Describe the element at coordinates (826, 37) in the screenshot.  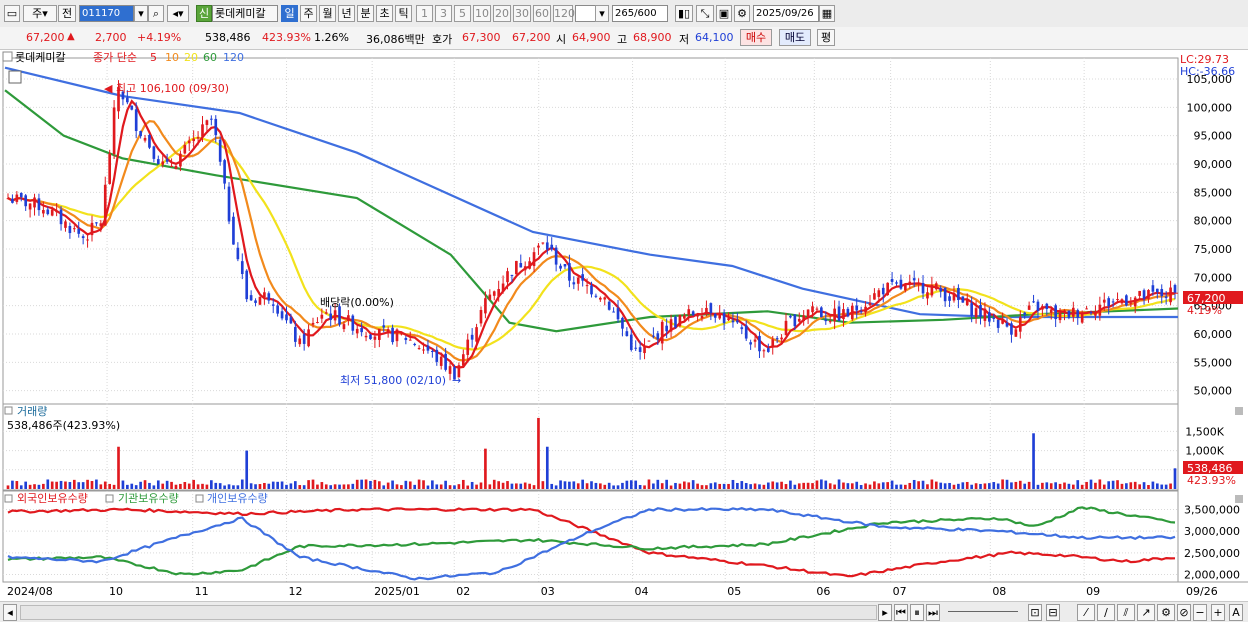
I see `evaluate-button: 평` at that location.